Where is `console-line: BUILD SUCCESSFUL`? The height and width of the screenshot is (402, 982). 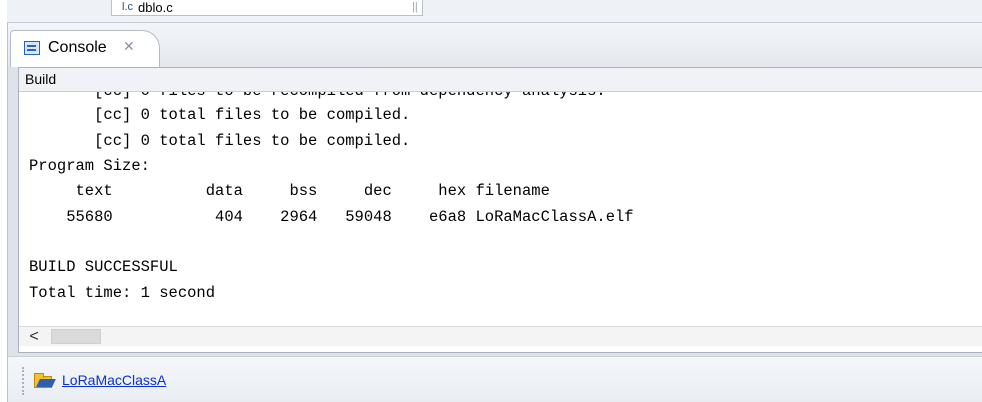 console-line: BUILD SUCCESSFUL is located at coordinates (103, 267).